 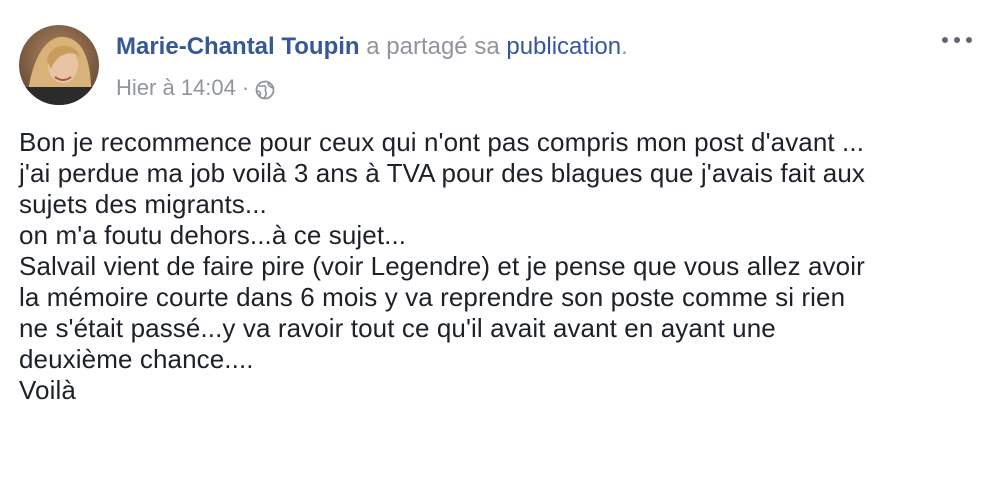 I want to click on post-meta: Hier à 14:04 ·, so click(x=195, y=88).